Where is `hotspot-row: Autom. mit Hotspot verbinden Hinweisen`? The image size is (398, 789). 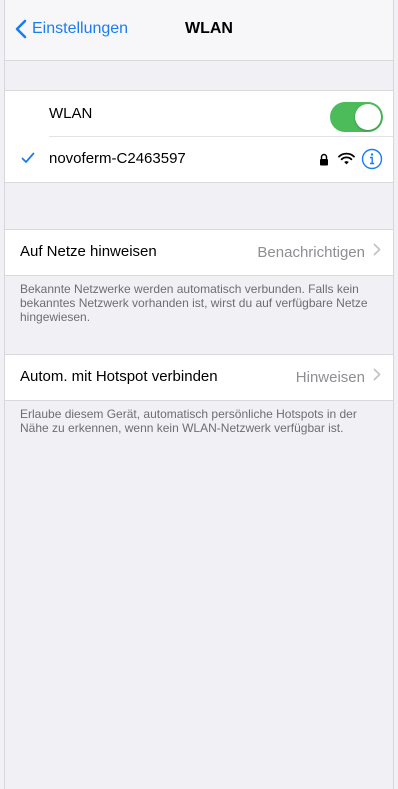 hotspot-row: Autom. mit Hotspot verbinden Hinweisen is located at coordinates (199, 377).